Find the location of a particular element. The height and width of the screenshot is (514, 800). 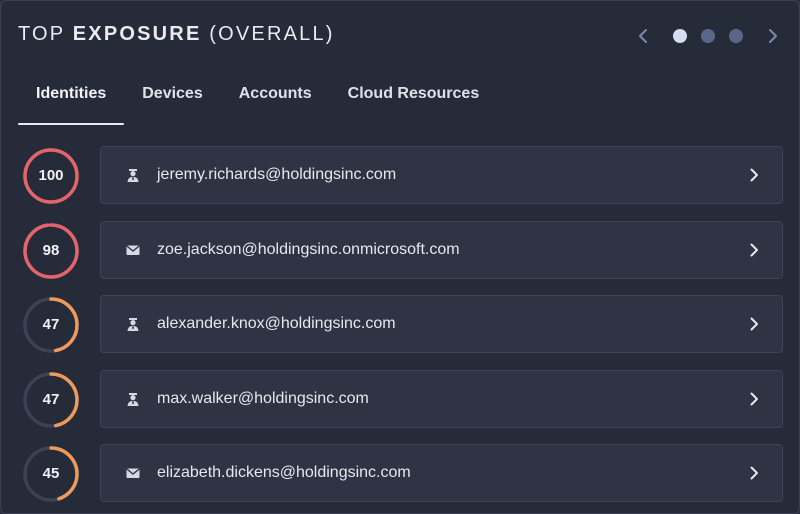

title-emphasis: EXPOSURE is located at coordinates (137, 34).